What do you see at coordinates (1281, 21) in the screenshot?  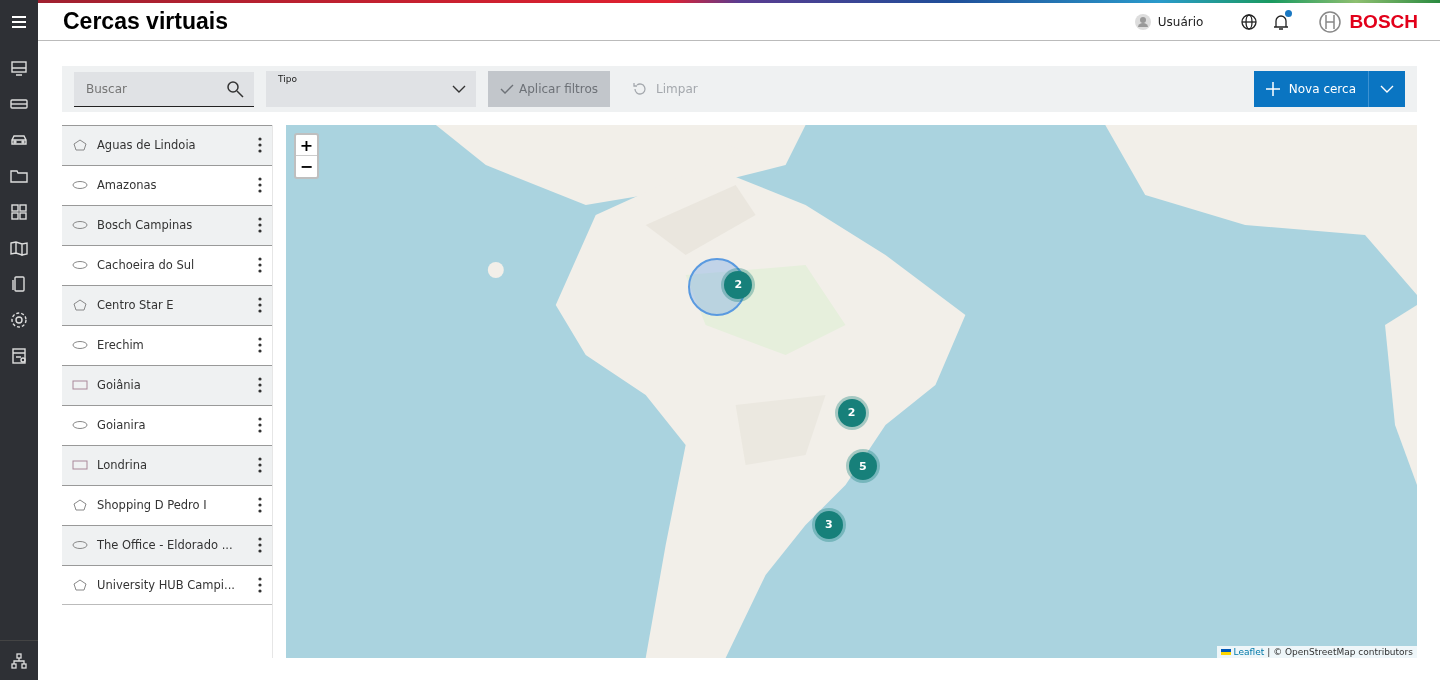 I see `notification-bell-icon` at bounding box center [1281, 21].